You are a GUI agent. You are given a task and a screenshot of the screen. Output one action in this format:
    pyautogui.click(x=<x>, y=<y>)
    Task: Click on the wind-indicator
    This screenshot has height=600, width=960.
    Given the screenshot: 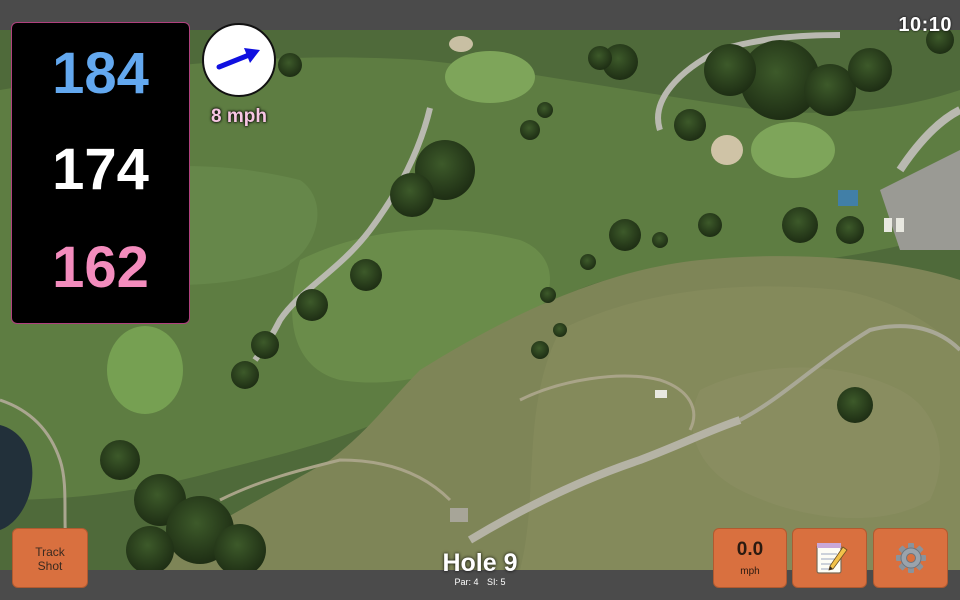 What is the action you would take?
    pyautogui.click(x=239, y=60)
    